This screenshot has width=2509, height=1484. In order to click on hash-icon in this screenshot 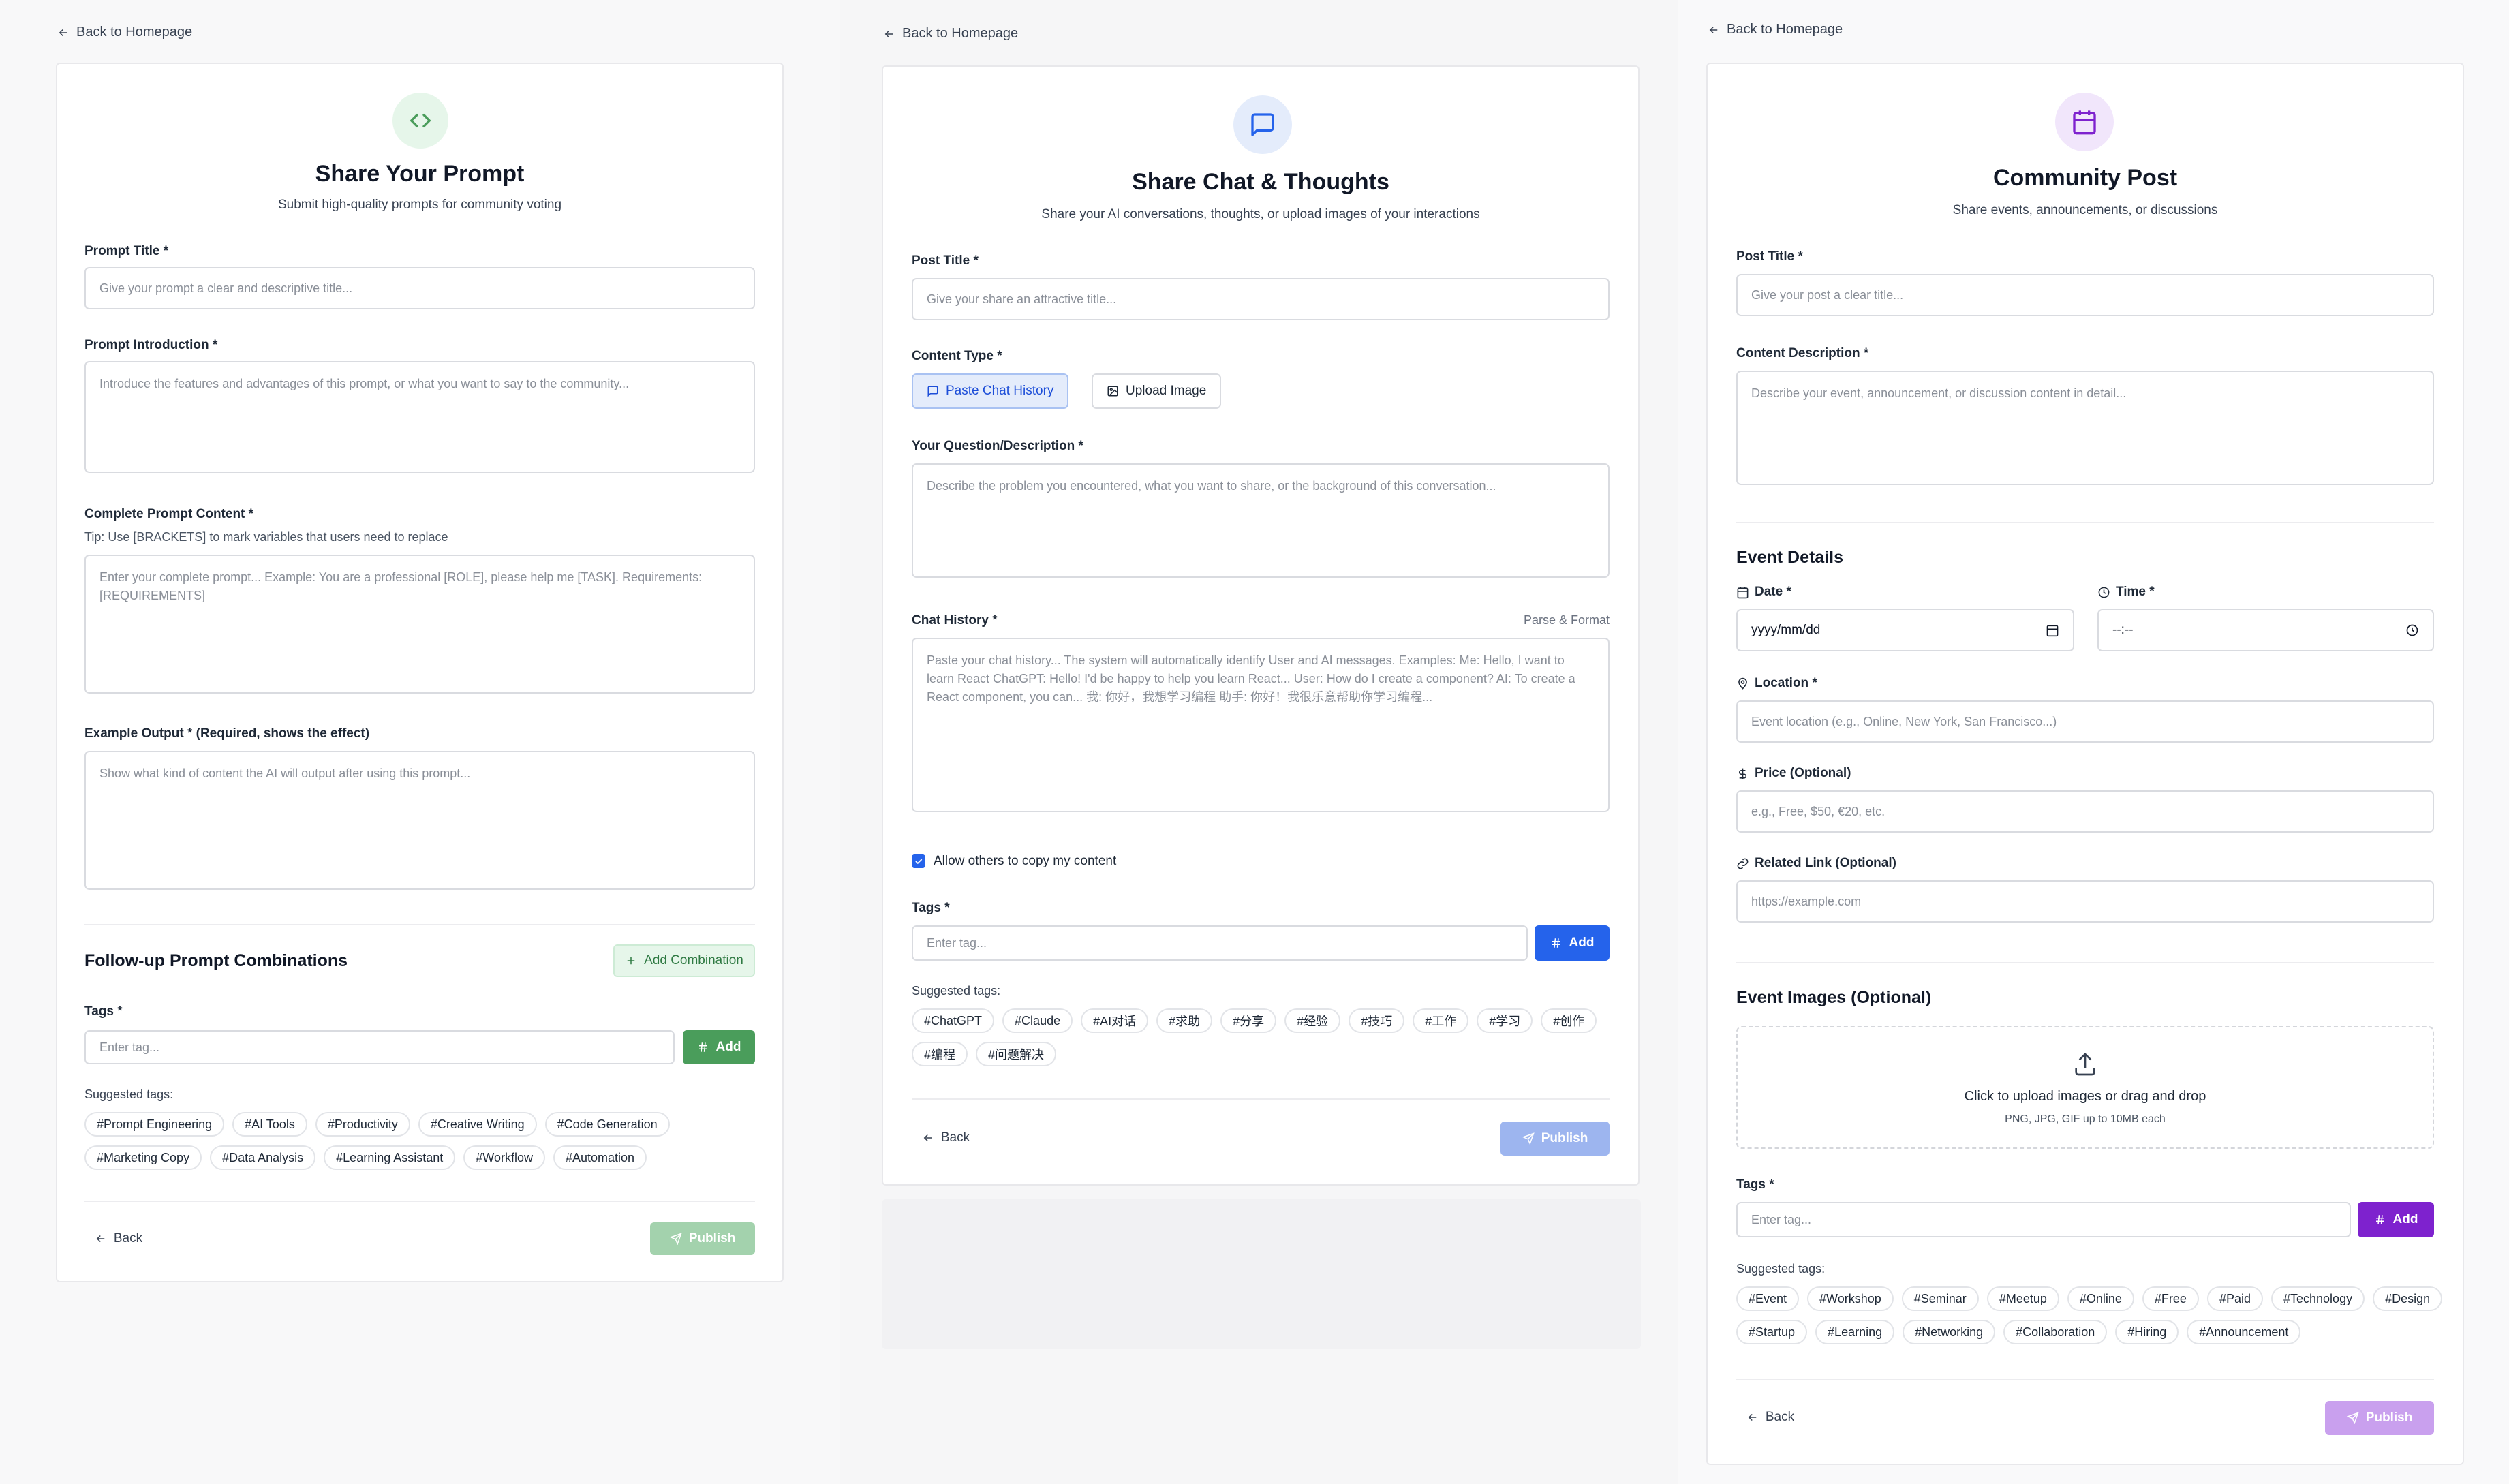, I will do `click(1556, 943)`.